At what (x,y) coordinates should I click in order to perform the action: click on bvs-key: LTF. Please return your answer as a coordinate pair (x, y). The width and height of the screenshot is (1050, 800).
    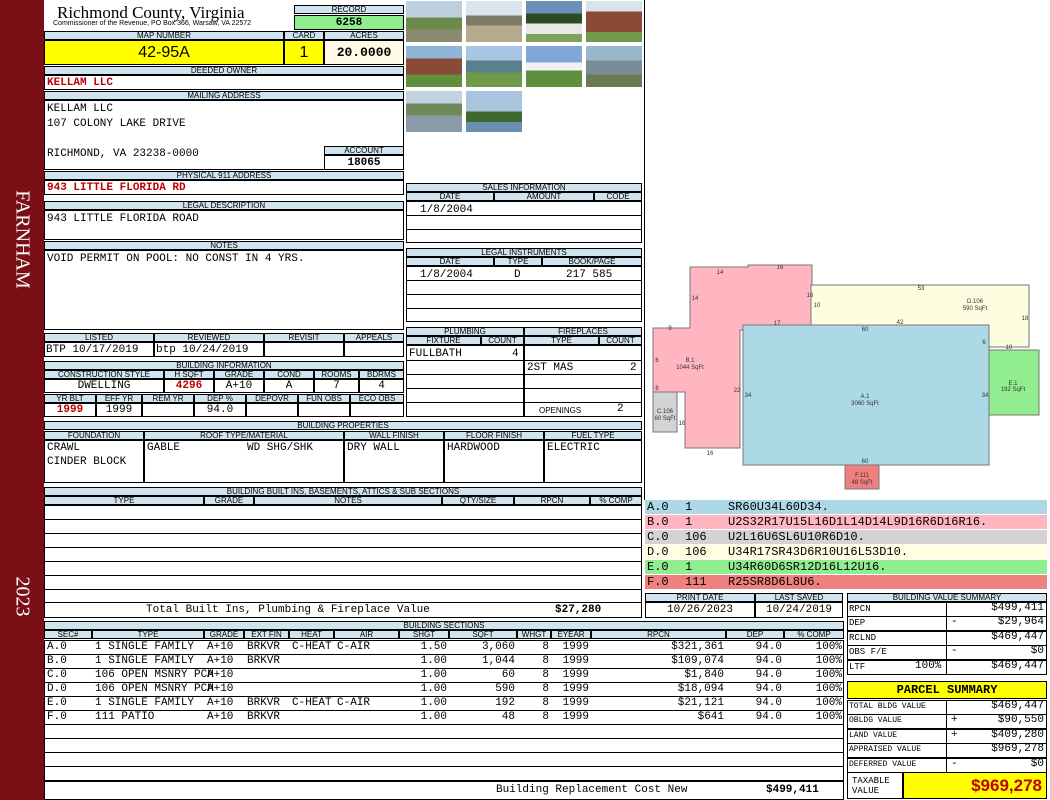
    Looking at the image, I should click on (857, 666).